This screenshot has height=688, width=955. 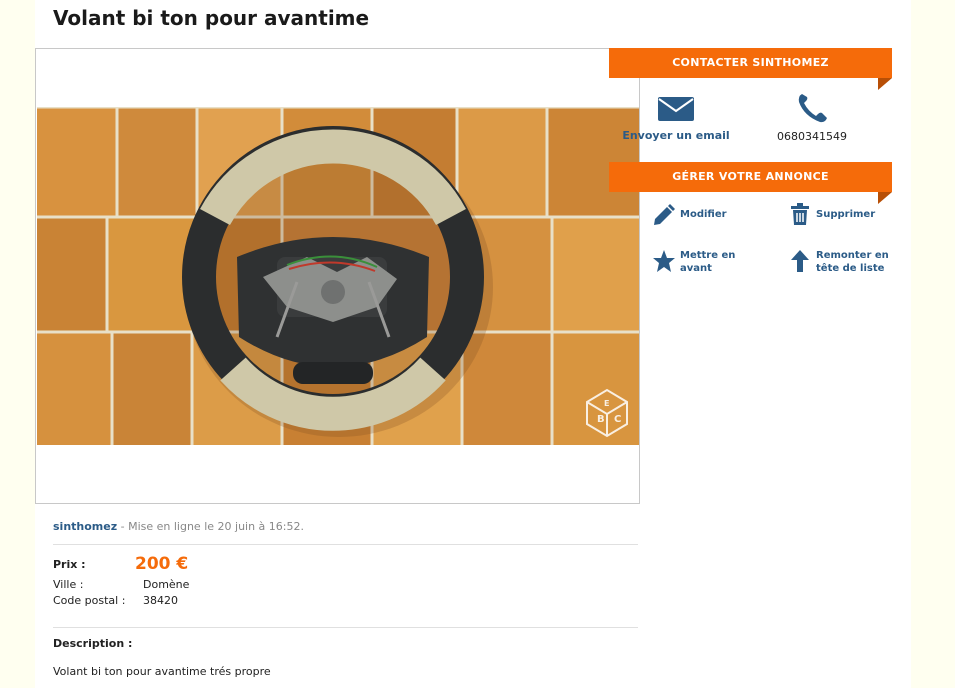 What do you see at coordinates (85, 526) in the screenshot?
I see `seller-link: sinthomez` at bounding box center [85, 526].